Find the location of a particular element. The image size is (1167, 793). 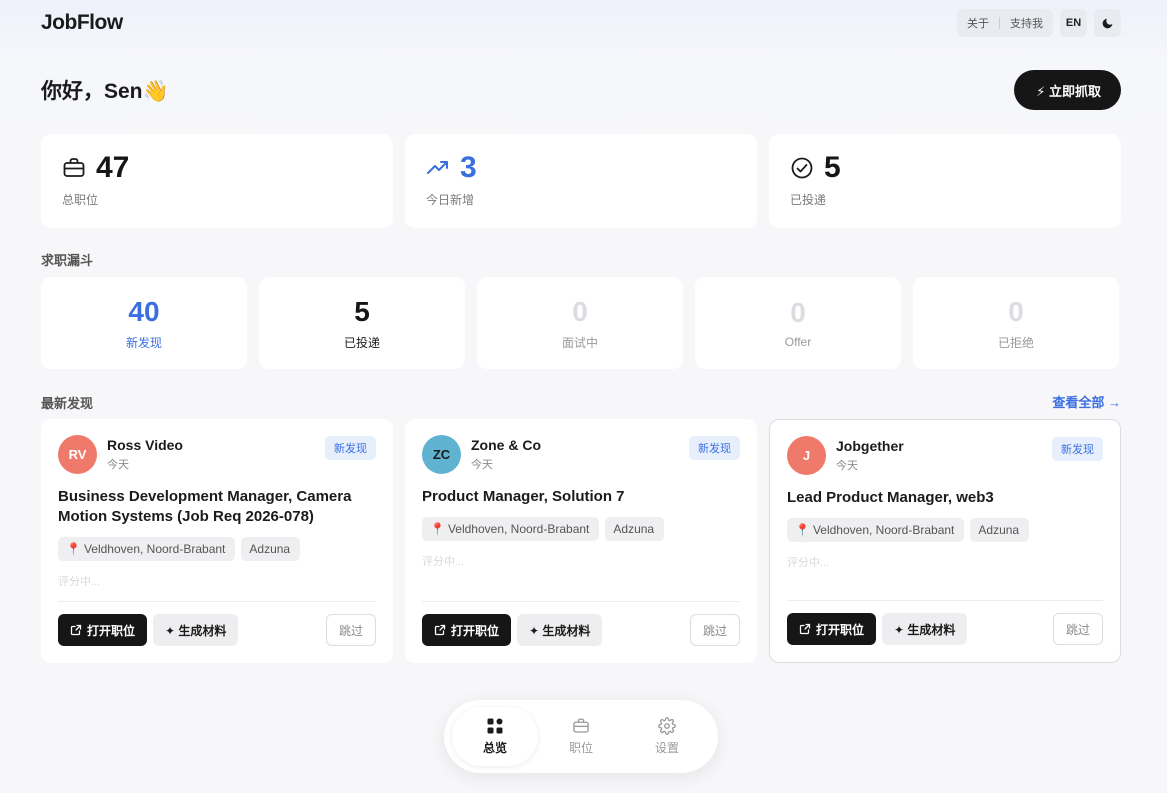

nav-item-jobs: 职位 is located at coordinates (581, 736).